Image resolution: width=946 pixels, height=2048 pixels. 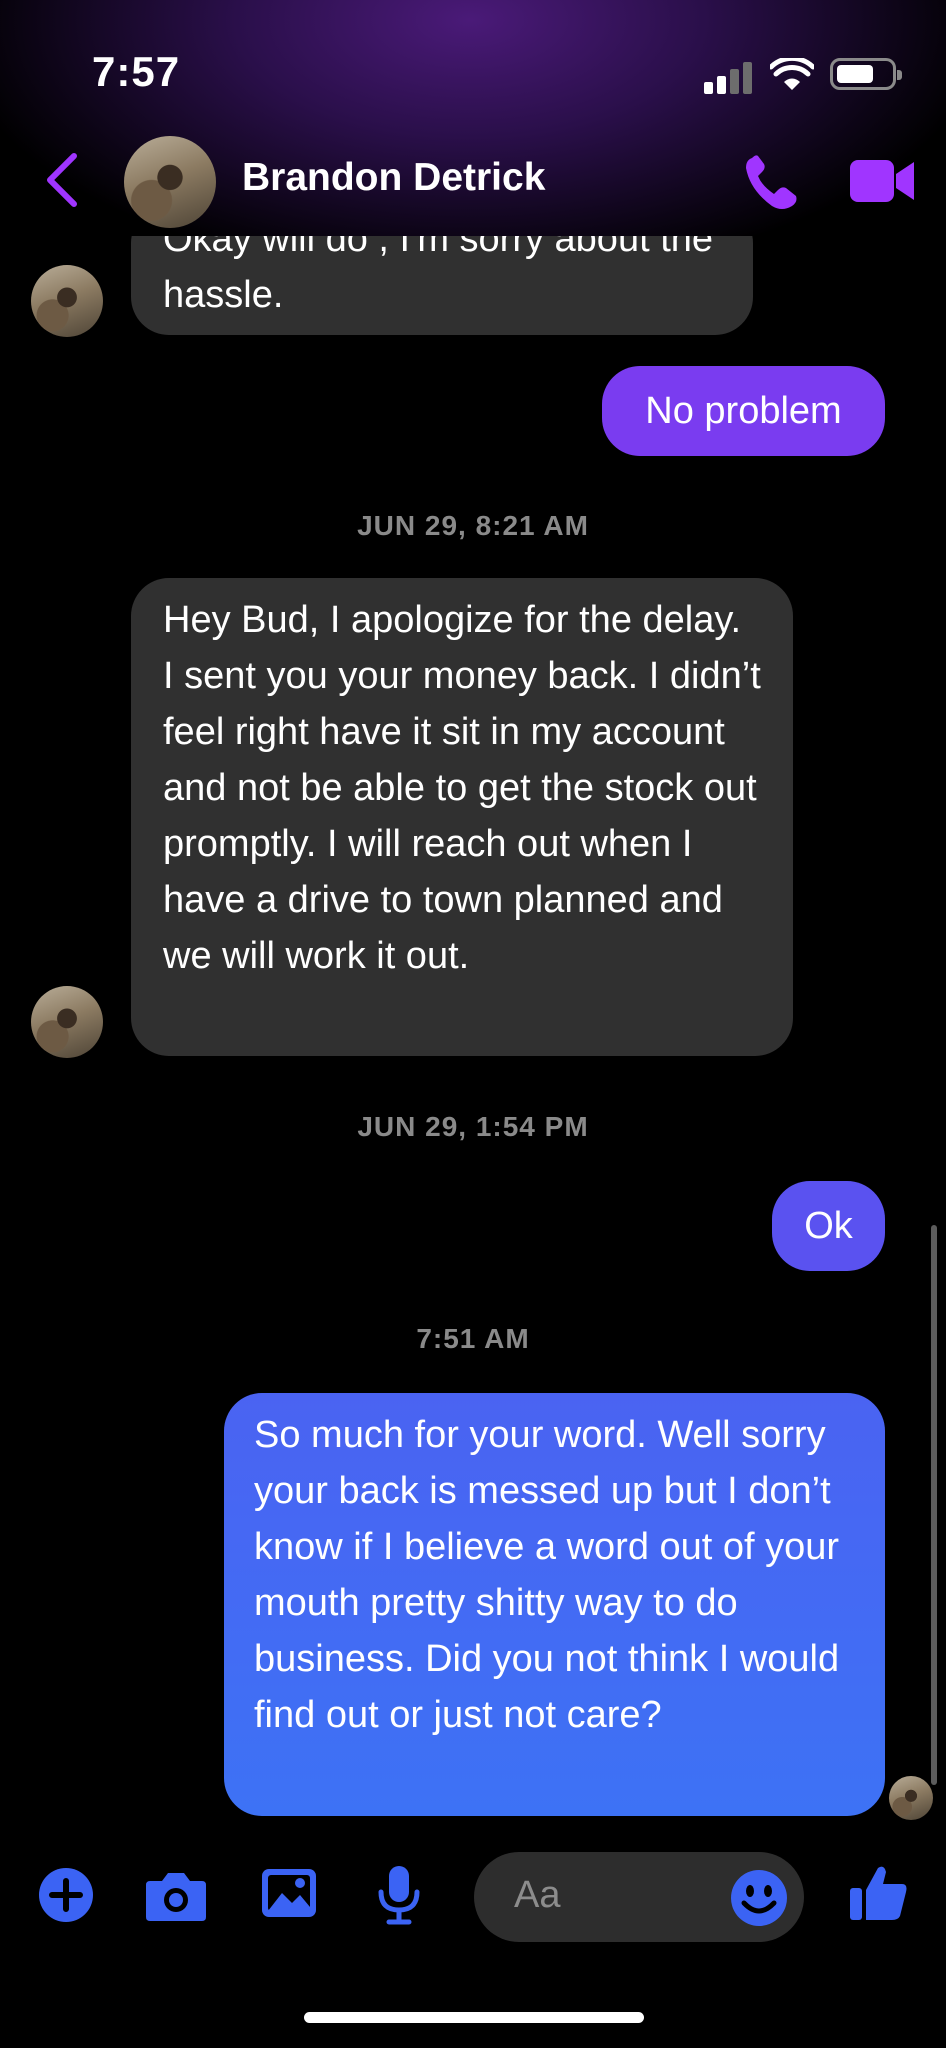 I want to click on camera-icon, so click(x=176, y=1895).